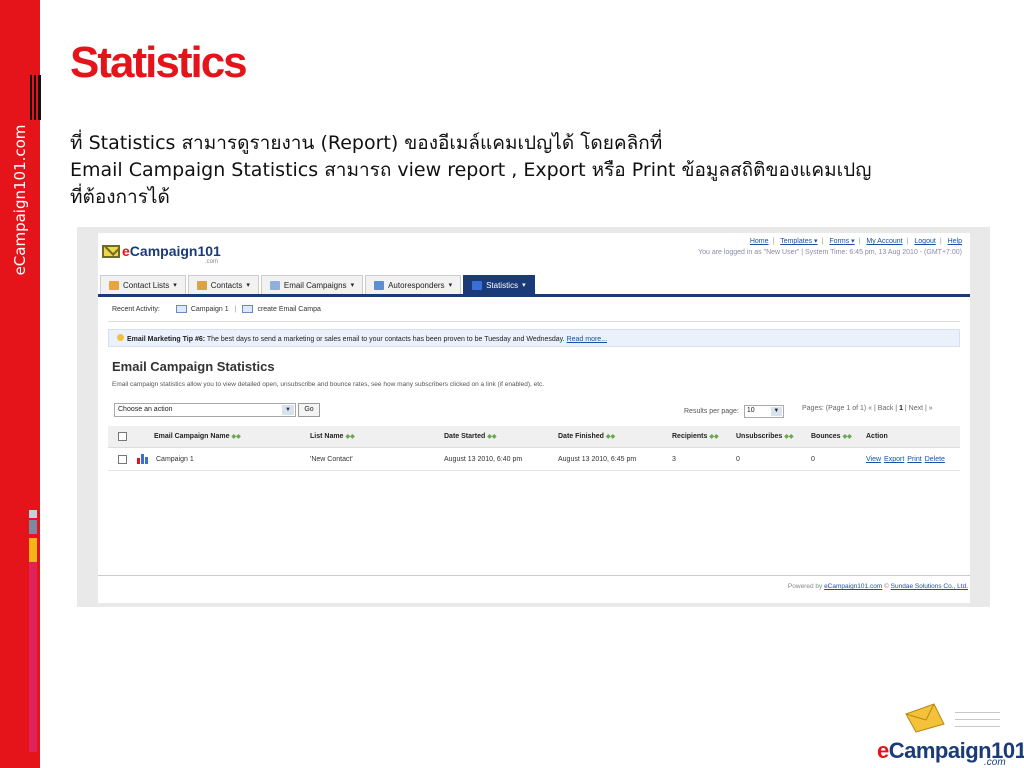  What do you see at coordinates (853, 586) in the screenshot?
I see `site-link: eCampaign101.com` at bounding box center [853, 586].